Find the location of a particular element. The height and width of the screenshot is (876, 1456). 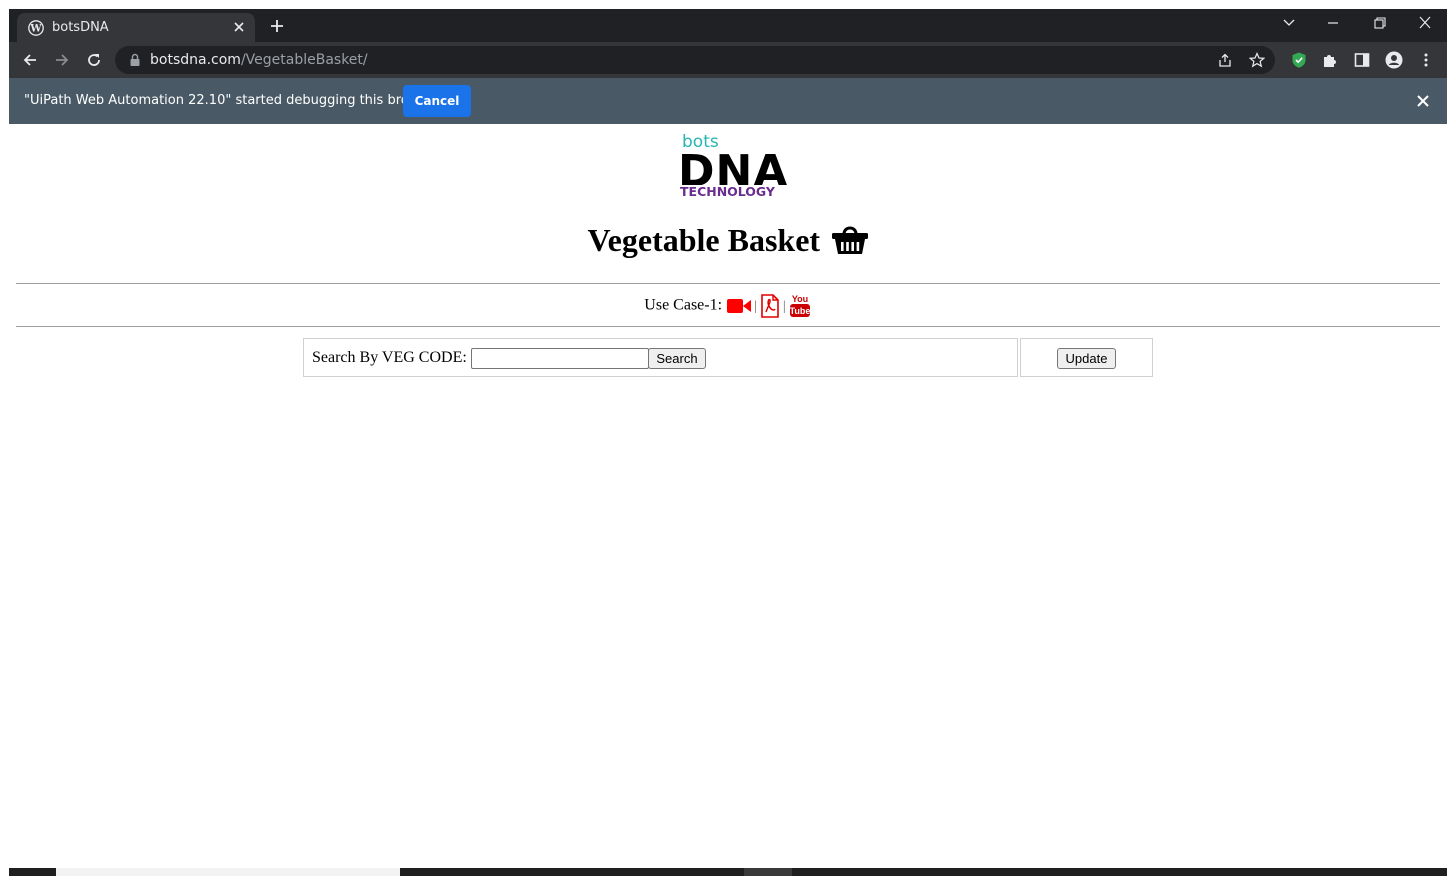

side-panel-icon is located at coordinates (1362, 60).